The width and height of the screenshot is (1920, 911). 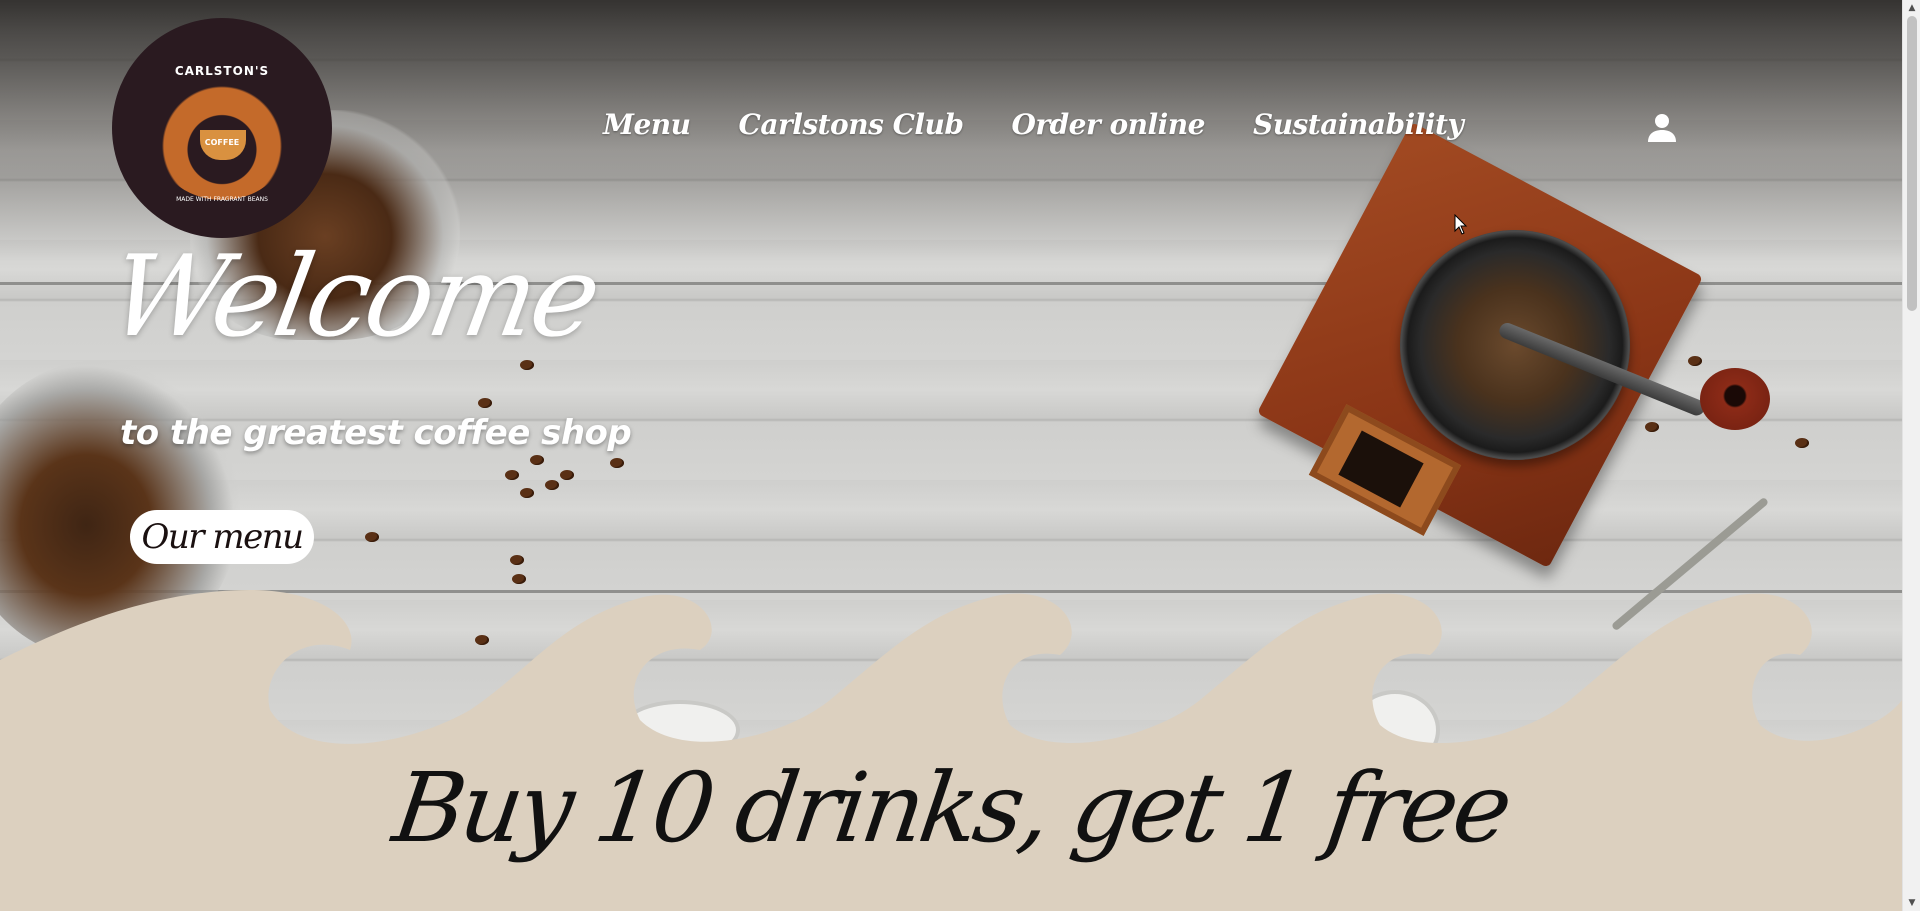 I want to click on scroll-up-icon: ▲, so click(x=1911, y=8).